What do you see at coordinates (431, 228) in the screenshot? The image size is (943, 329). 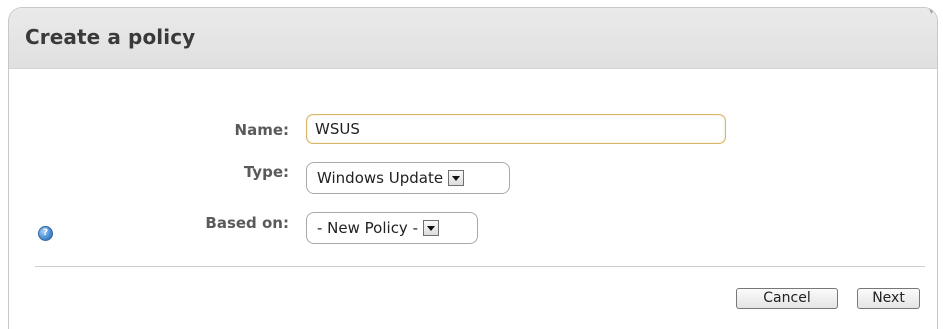 I see `based-on-dropdown-arrow-icon` at bounding box center [431, 228].